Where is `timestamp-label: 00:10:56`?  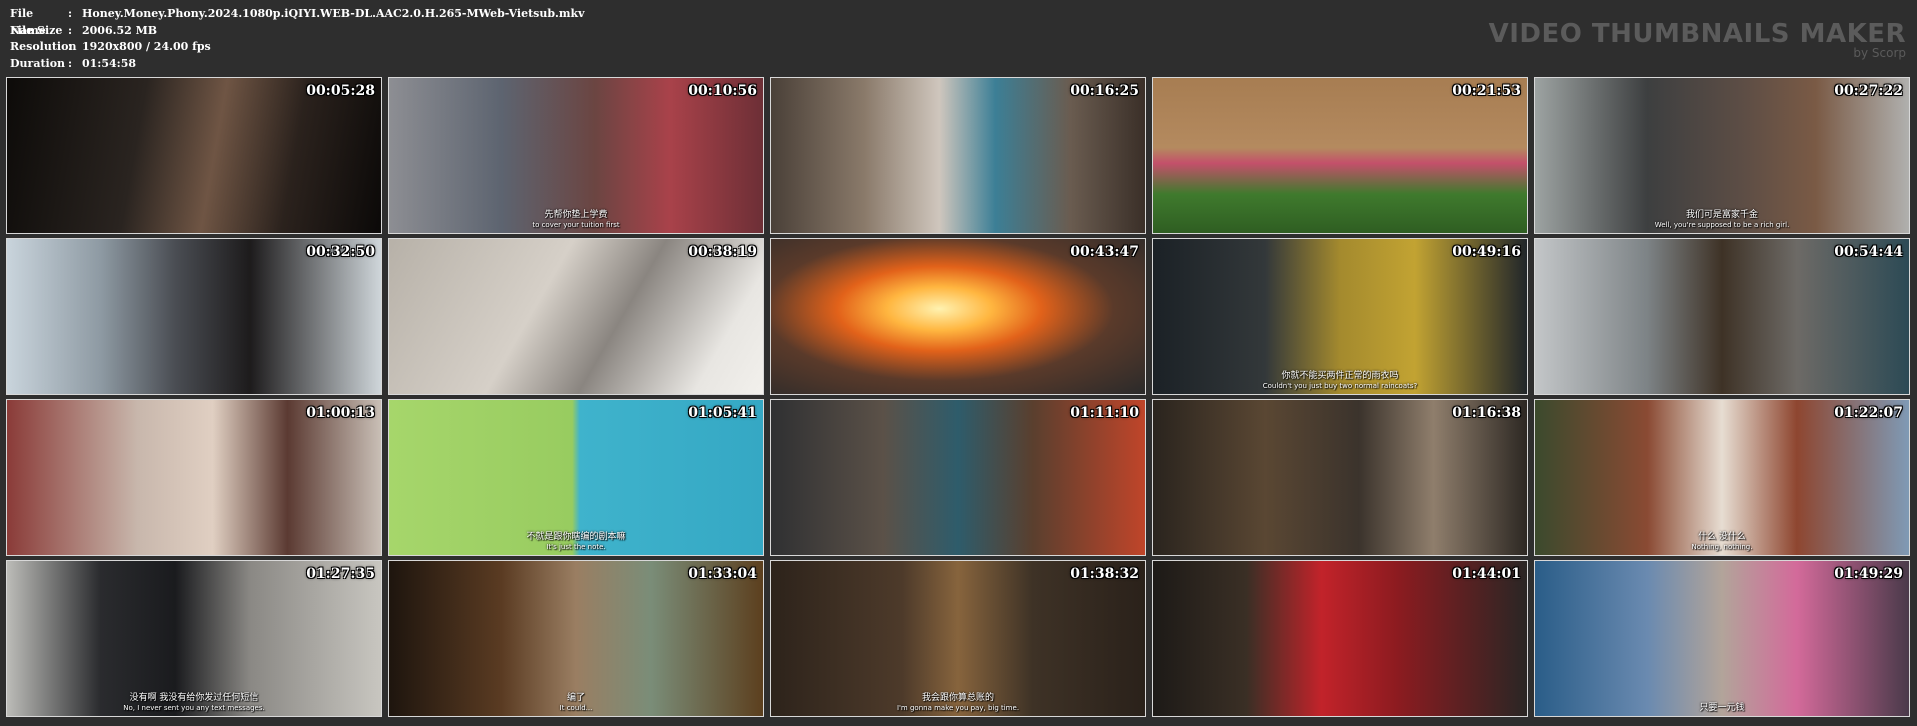 timestamp-label: 00:10:56 is located at coordinates (722, 91).